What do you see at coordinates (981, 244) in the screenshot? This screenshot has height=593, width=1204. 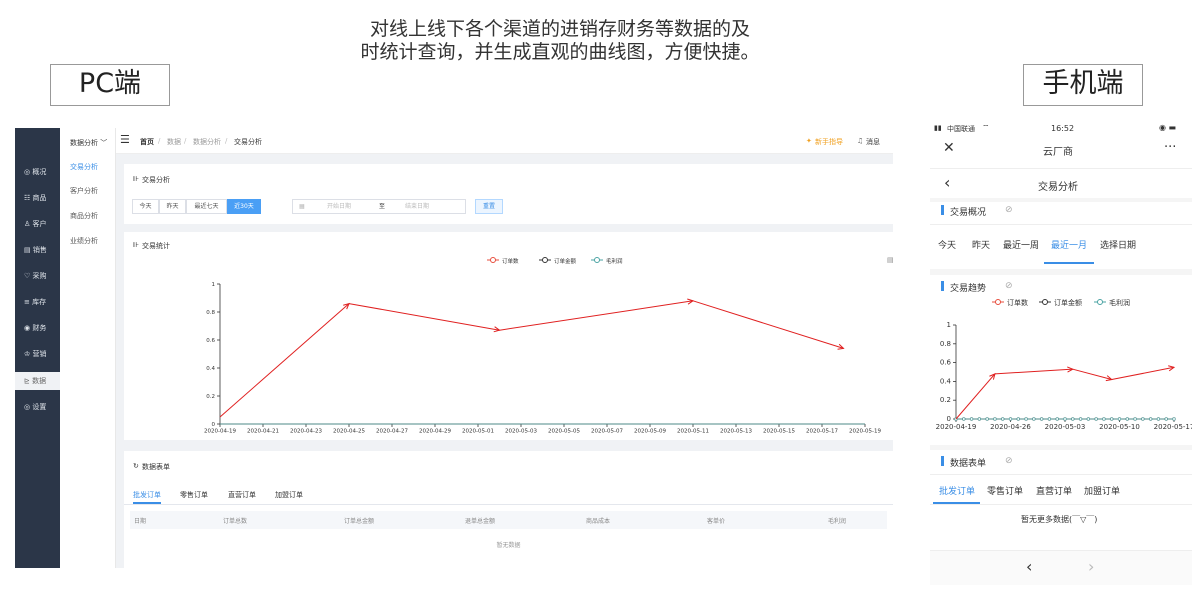 I see `m-range-yesterday: 昨天` at bounding box center [981, 244].